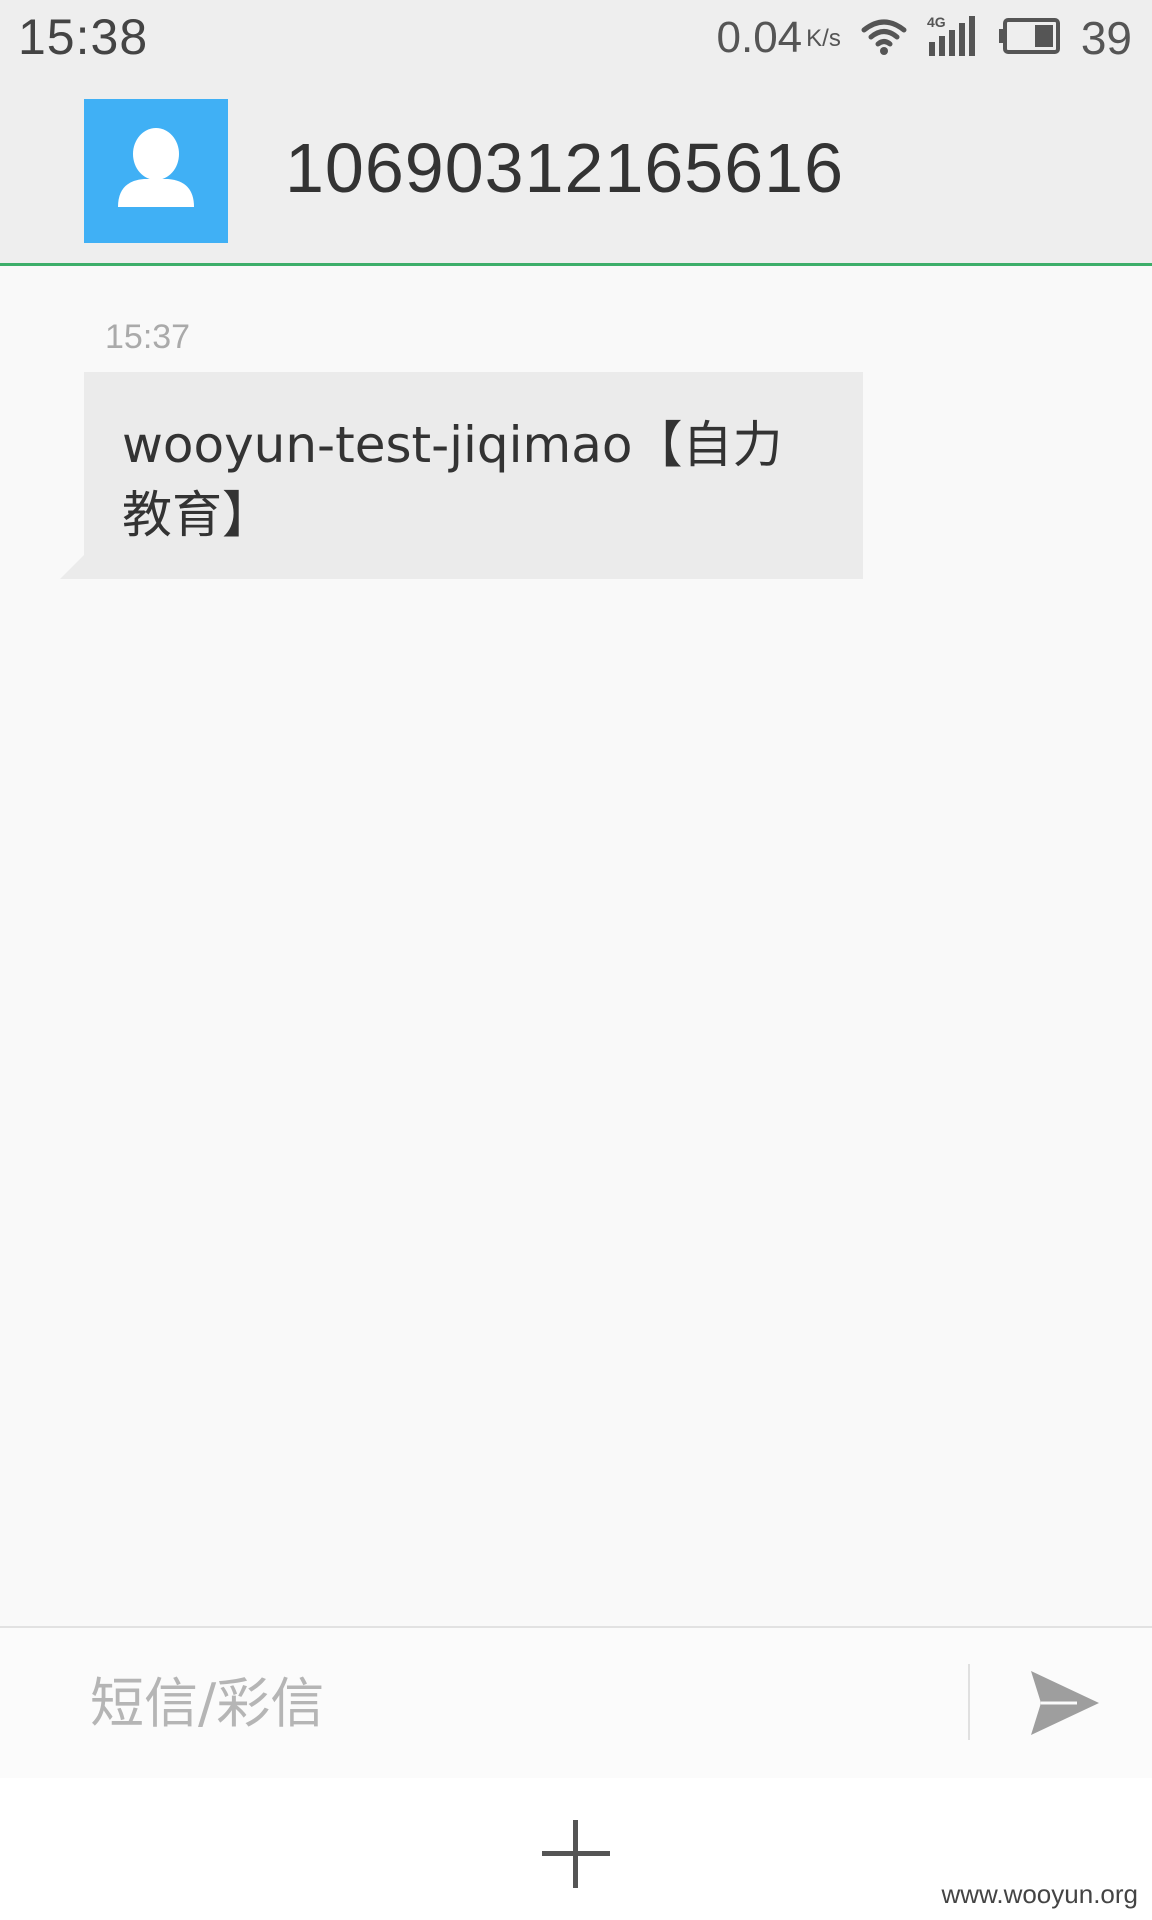  I want to click on status-time: 15:38, so click(83, 37).